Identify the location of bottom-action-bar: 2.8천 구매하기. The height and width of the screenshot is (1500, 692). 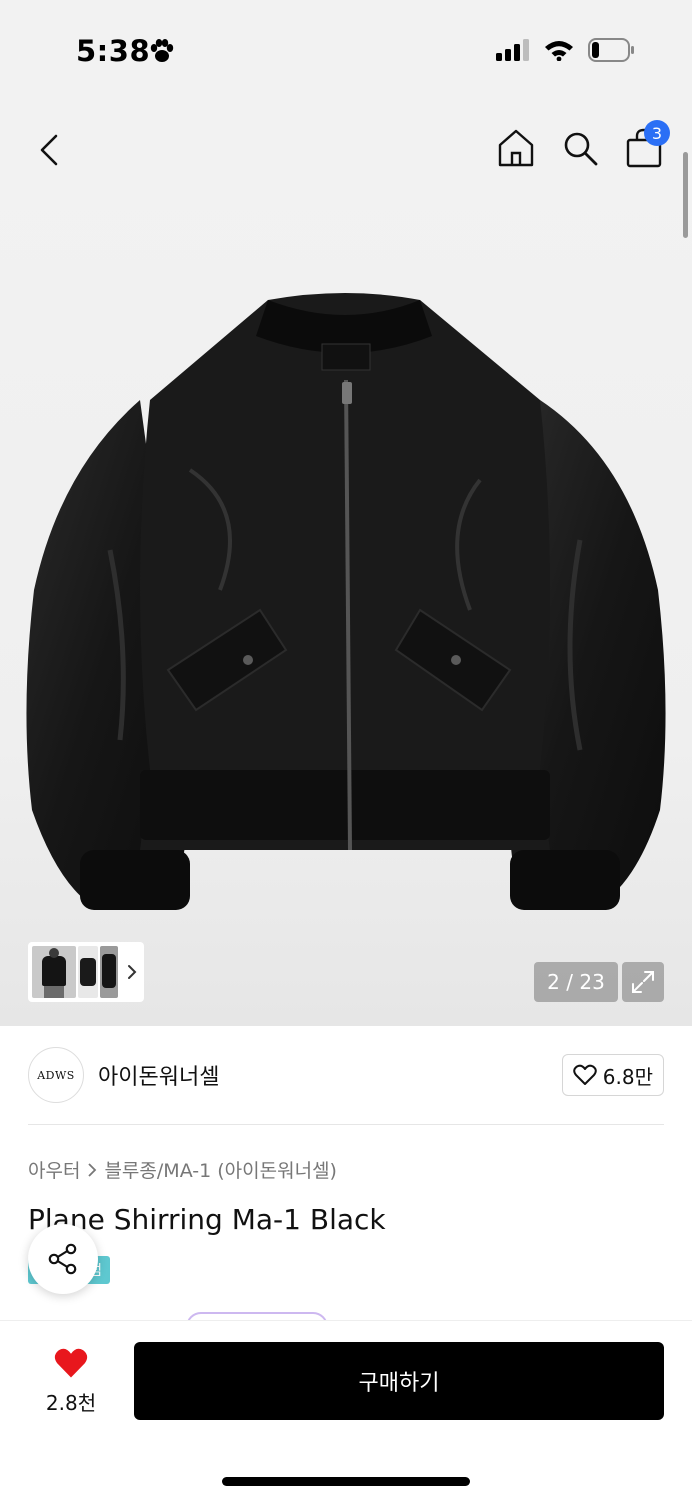
(346, 1410).